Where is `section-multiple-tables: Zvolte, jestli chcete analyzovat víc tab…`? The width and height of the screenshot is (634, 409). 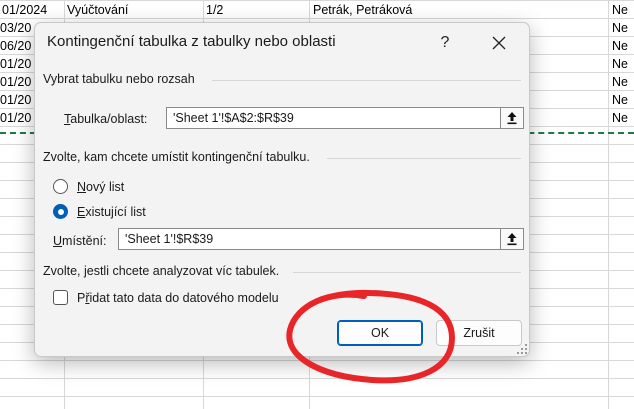
section-multiple-tables: Zvolte, jestli chcete analyzovat víc tab… is located at coordinates (161, 271).